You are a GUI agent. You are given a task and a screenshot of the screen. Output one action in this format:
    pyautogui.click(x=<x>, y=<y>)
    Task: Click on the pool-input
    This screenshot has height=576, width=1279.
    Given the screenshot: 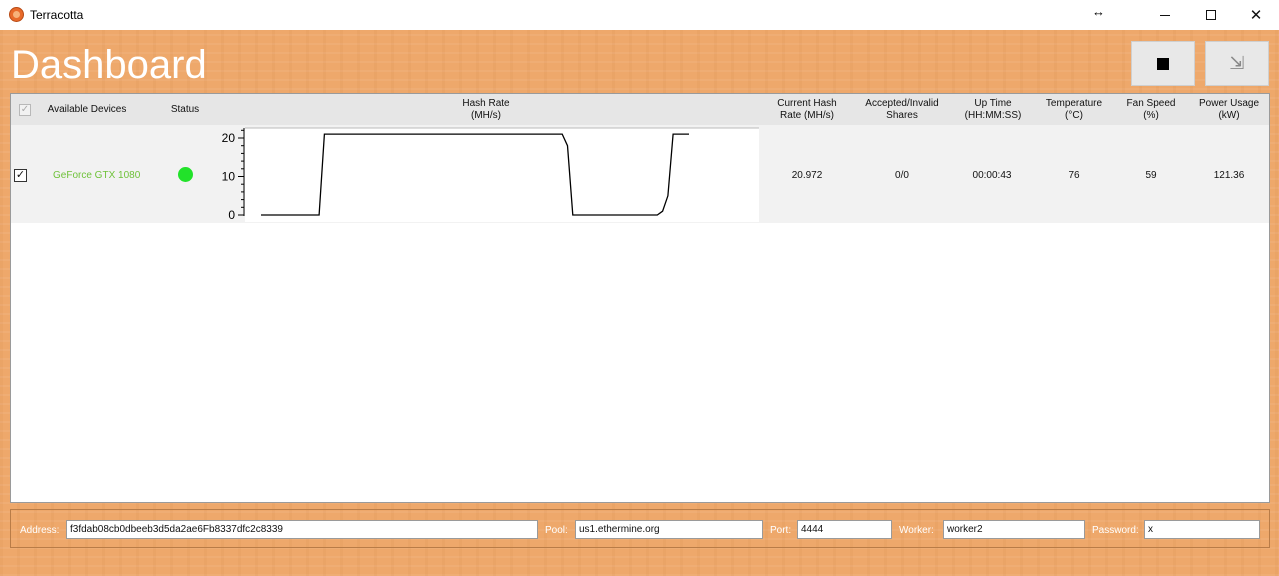 What is the action you would take?
    pyautogui.click(x=669, y=529)
    